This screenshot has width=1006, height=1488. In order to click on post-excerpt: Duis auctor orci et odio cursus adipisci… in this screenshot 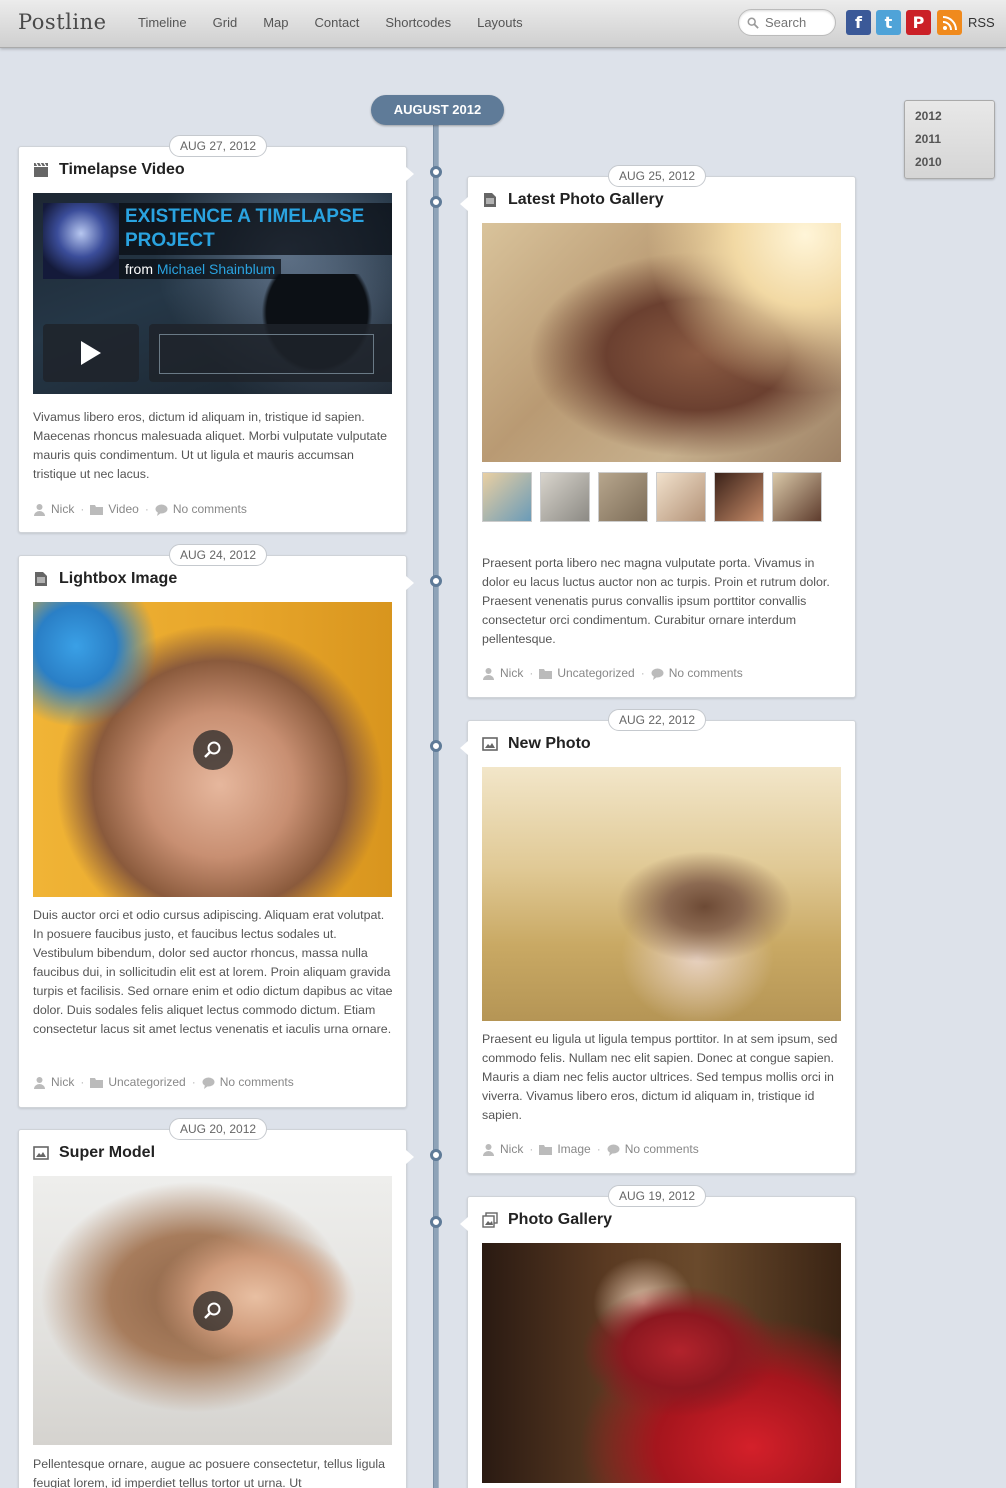, I will do `click(213, 972)`.